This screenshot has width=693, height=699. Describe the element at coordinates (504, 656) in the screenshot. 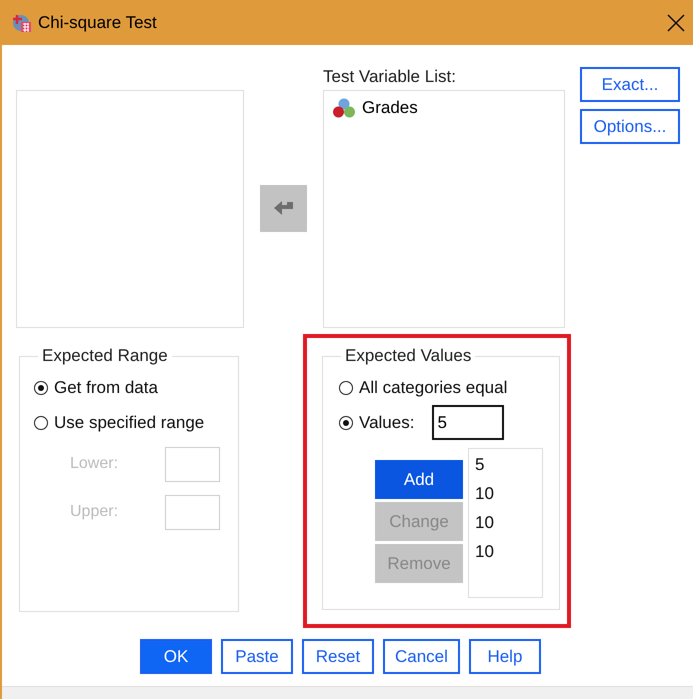

I see `dialog-button: Help` at that location.